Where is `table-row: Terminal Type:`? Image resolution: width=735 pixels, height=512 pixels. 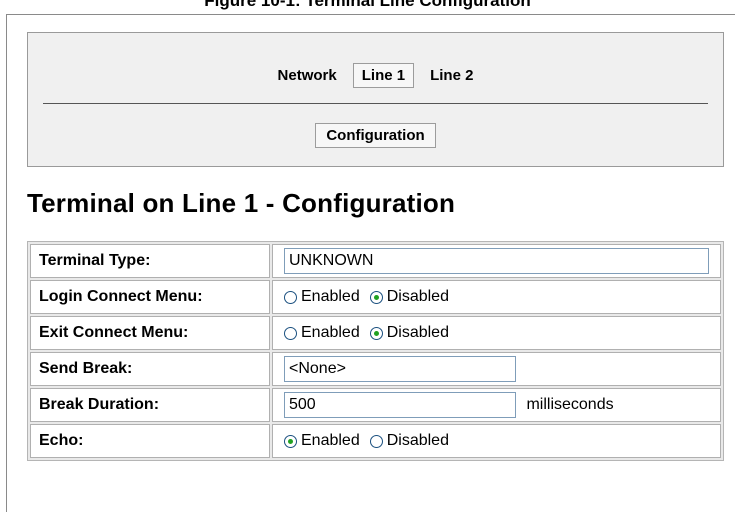 table-row: Terminal Type: is located at coordinates (375, 261).